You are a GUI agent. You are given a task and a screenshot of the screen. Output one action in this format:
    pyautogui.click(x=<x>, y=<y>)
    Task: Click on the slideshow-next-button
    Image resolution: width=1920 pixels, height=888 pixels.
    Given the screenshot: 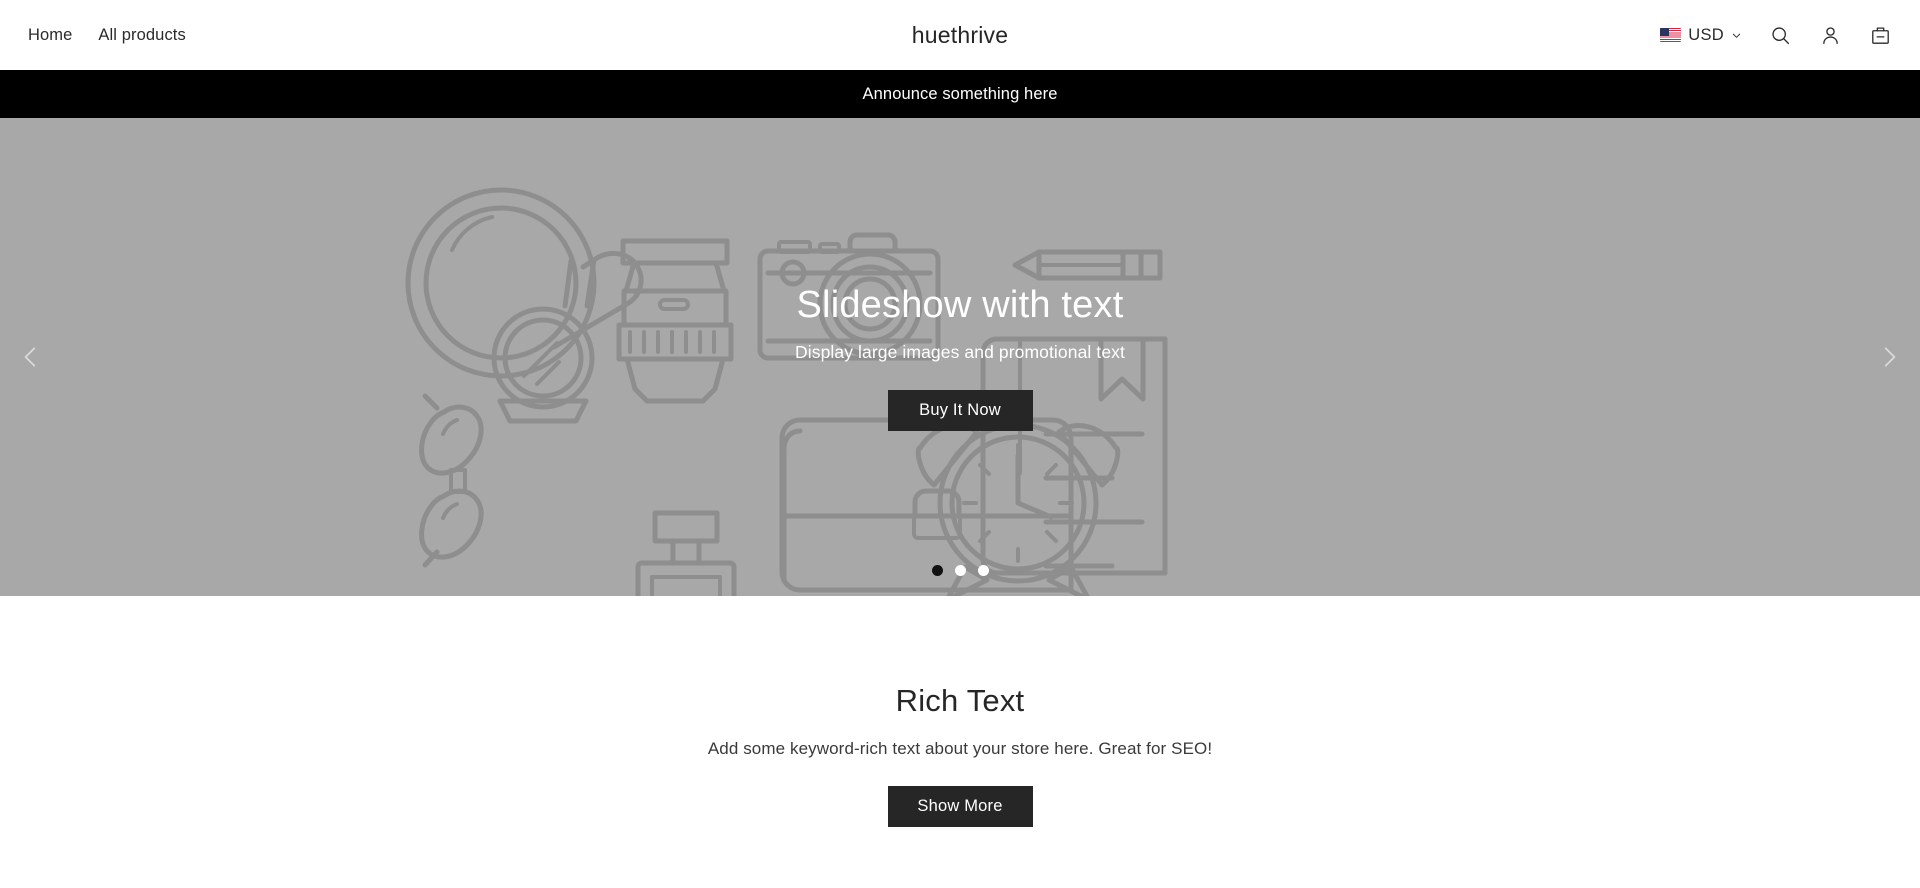 What is the action you would take?
    pyautogui.click(x=1889, y=357)
    